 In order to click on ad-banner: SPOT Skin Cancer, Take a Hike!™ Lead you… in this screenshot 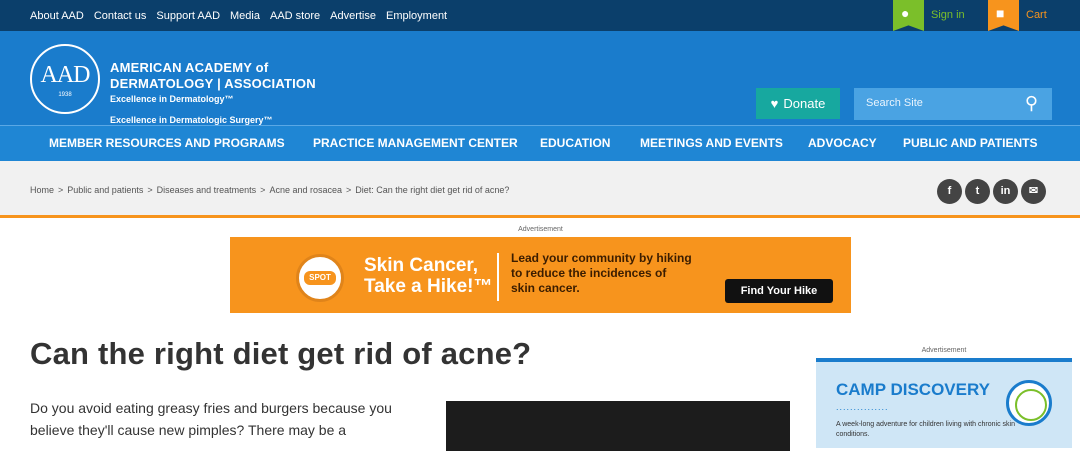, I will do `click(540, 275)`.